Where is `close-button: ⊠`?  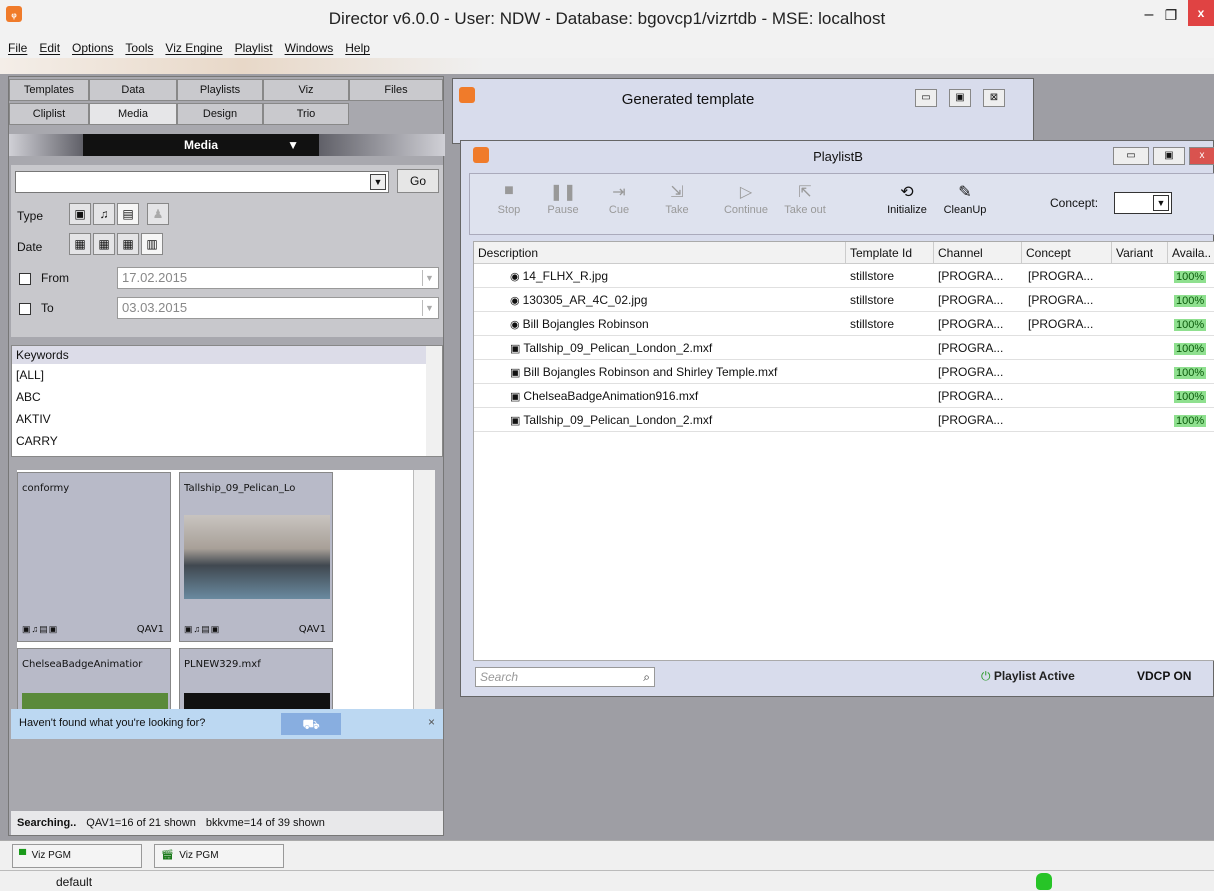 close-button: ⊠ is located at coordinates (994, 98).